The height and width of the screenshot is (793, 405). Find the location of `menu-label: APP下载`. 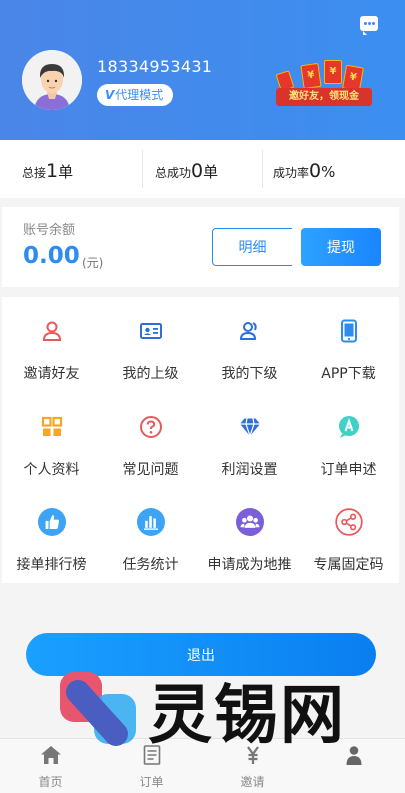

menu-label: APP下载 is located at coordinates (348, 374).